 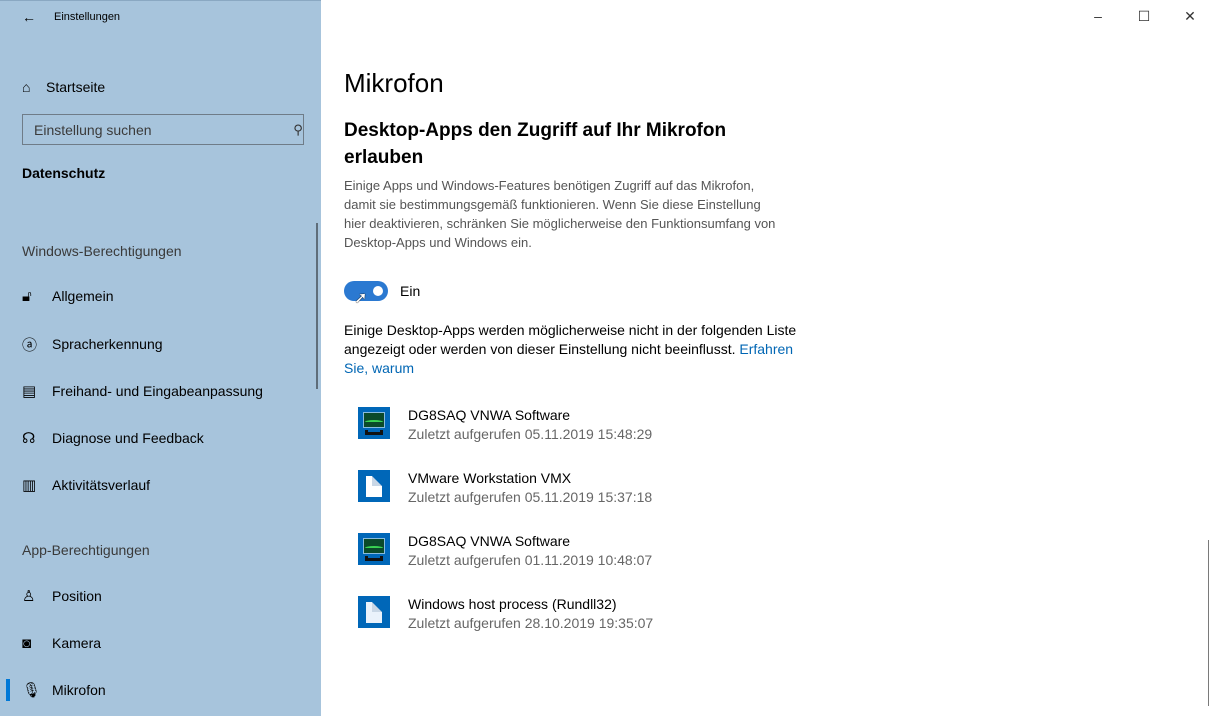 I want to click on close-button: ✕, so click(x=1190, y=16).